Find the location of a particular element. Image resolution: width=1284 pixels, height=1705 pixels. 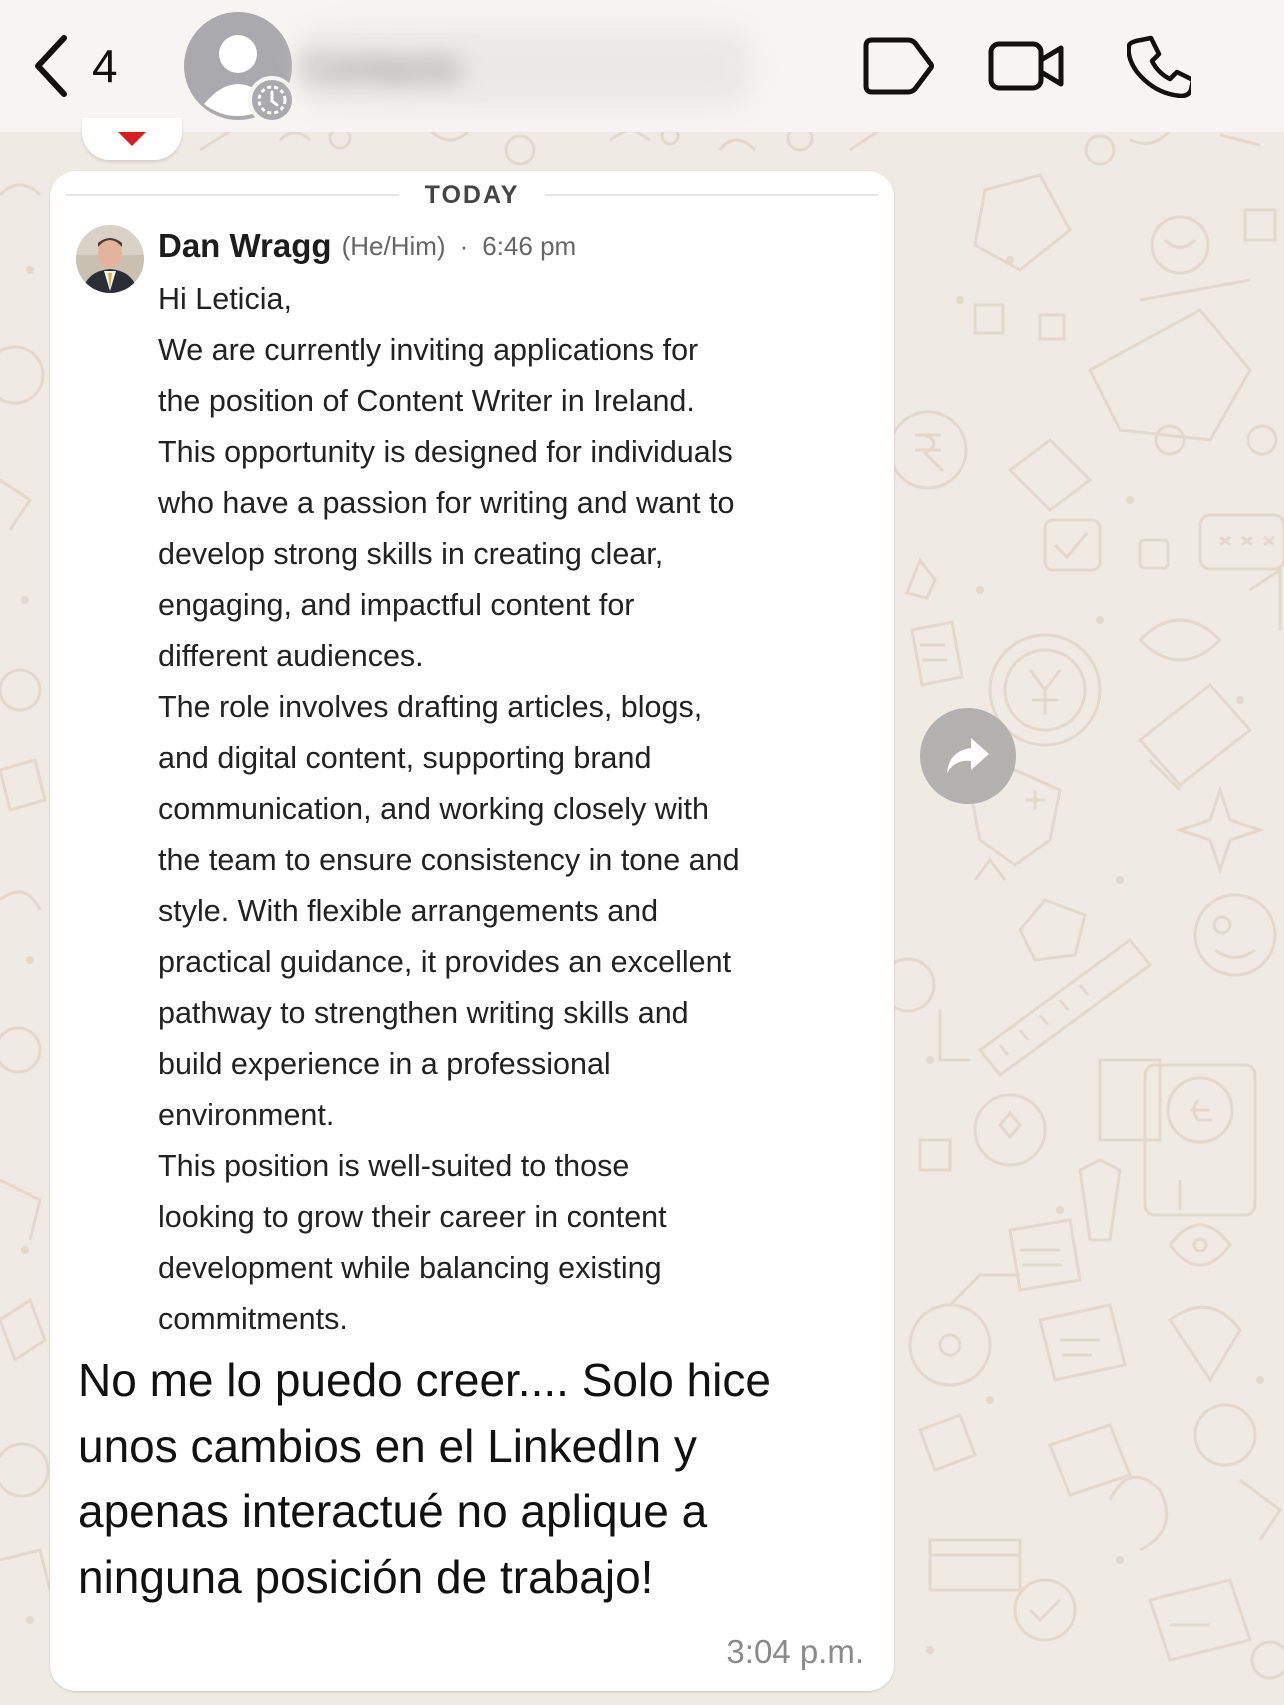

date-label: TODAY is located at coordinates (472, 194).